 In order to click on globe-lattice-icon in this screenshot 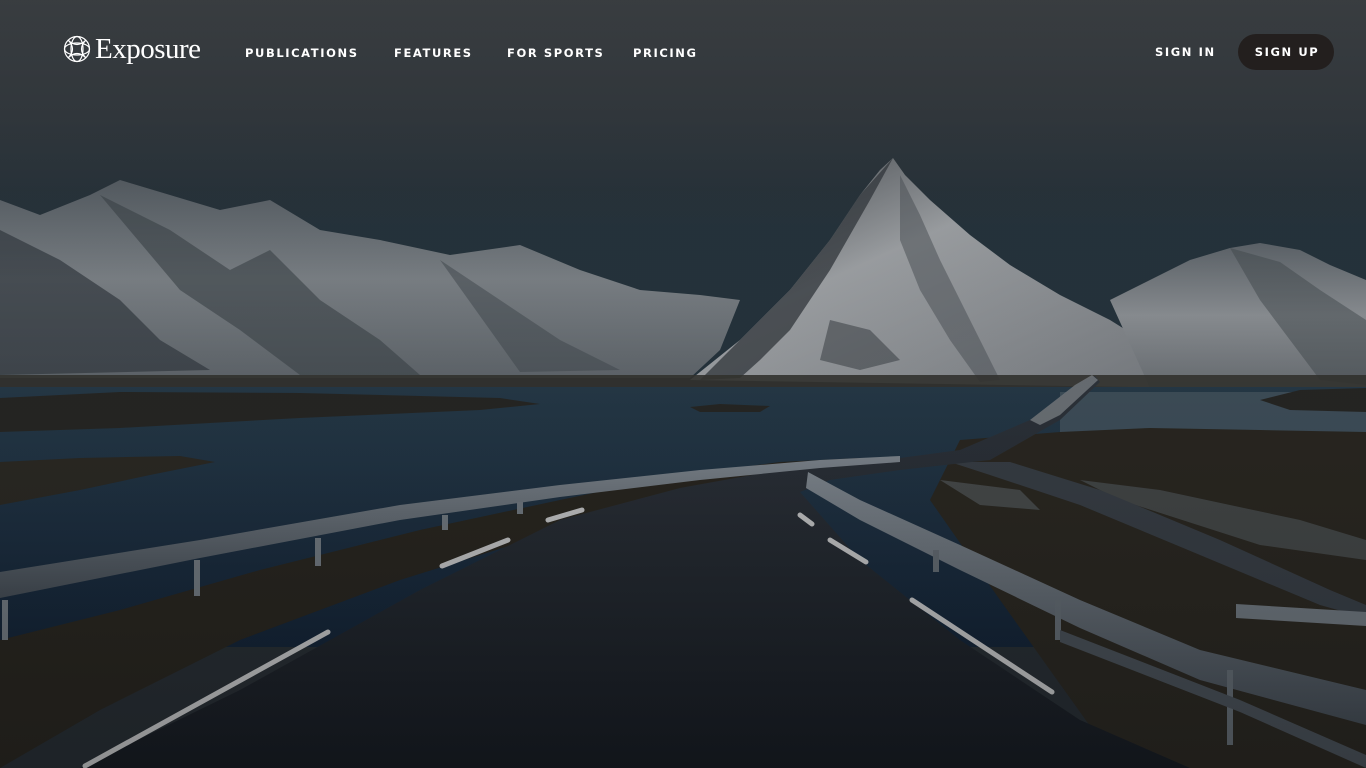, I will do `click(77, 49)`.